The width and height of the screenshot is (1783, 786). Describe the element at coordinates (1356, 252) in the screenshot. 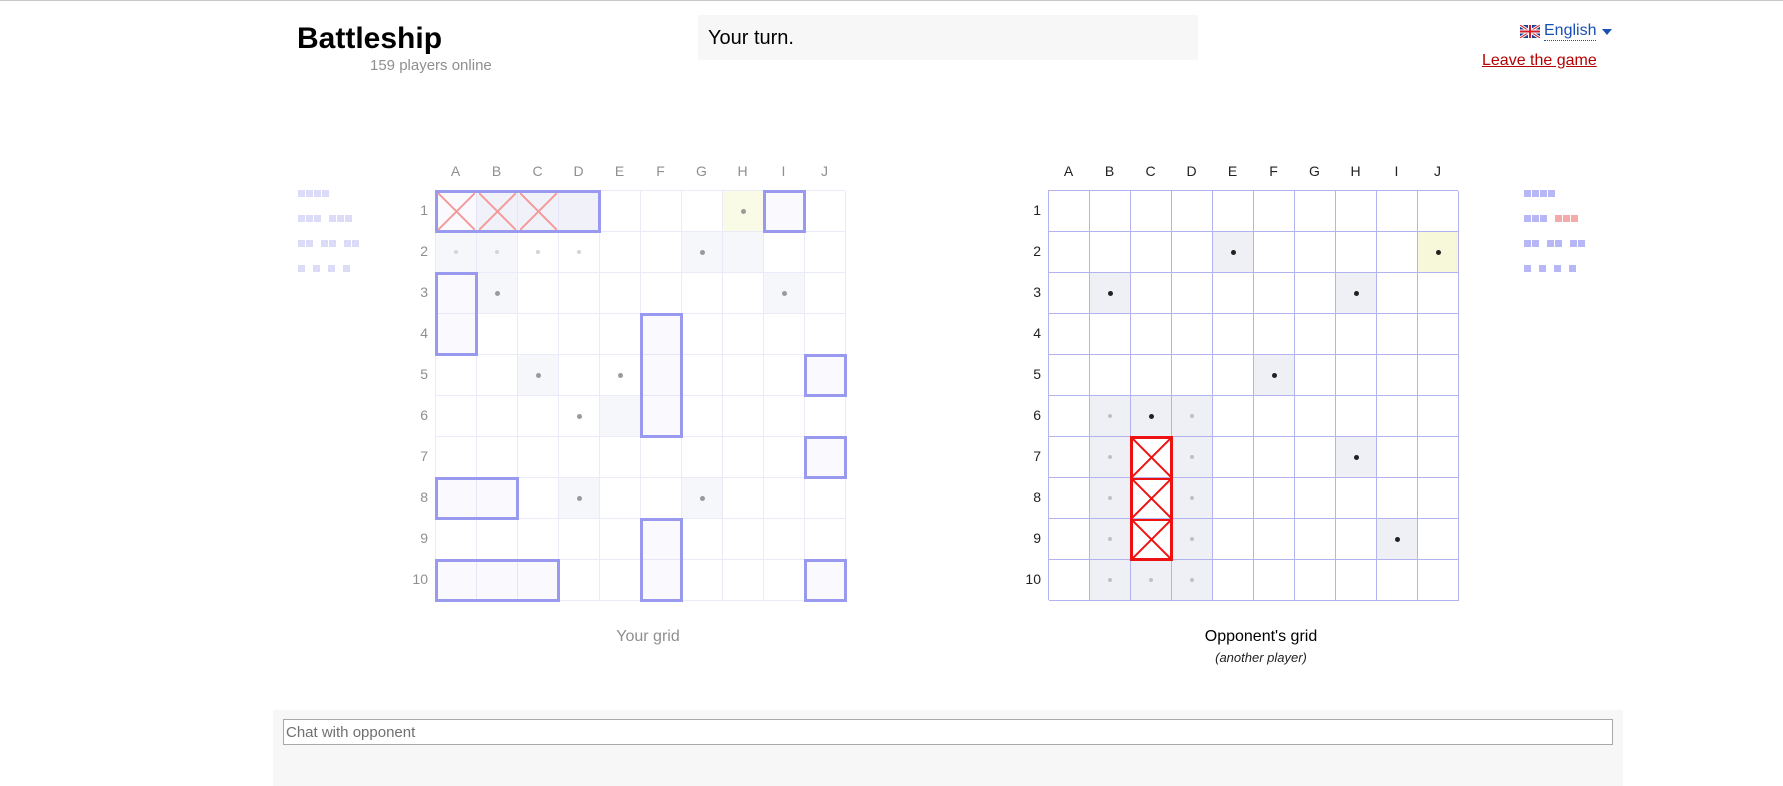

I see `grid-cell-H2` at that location.